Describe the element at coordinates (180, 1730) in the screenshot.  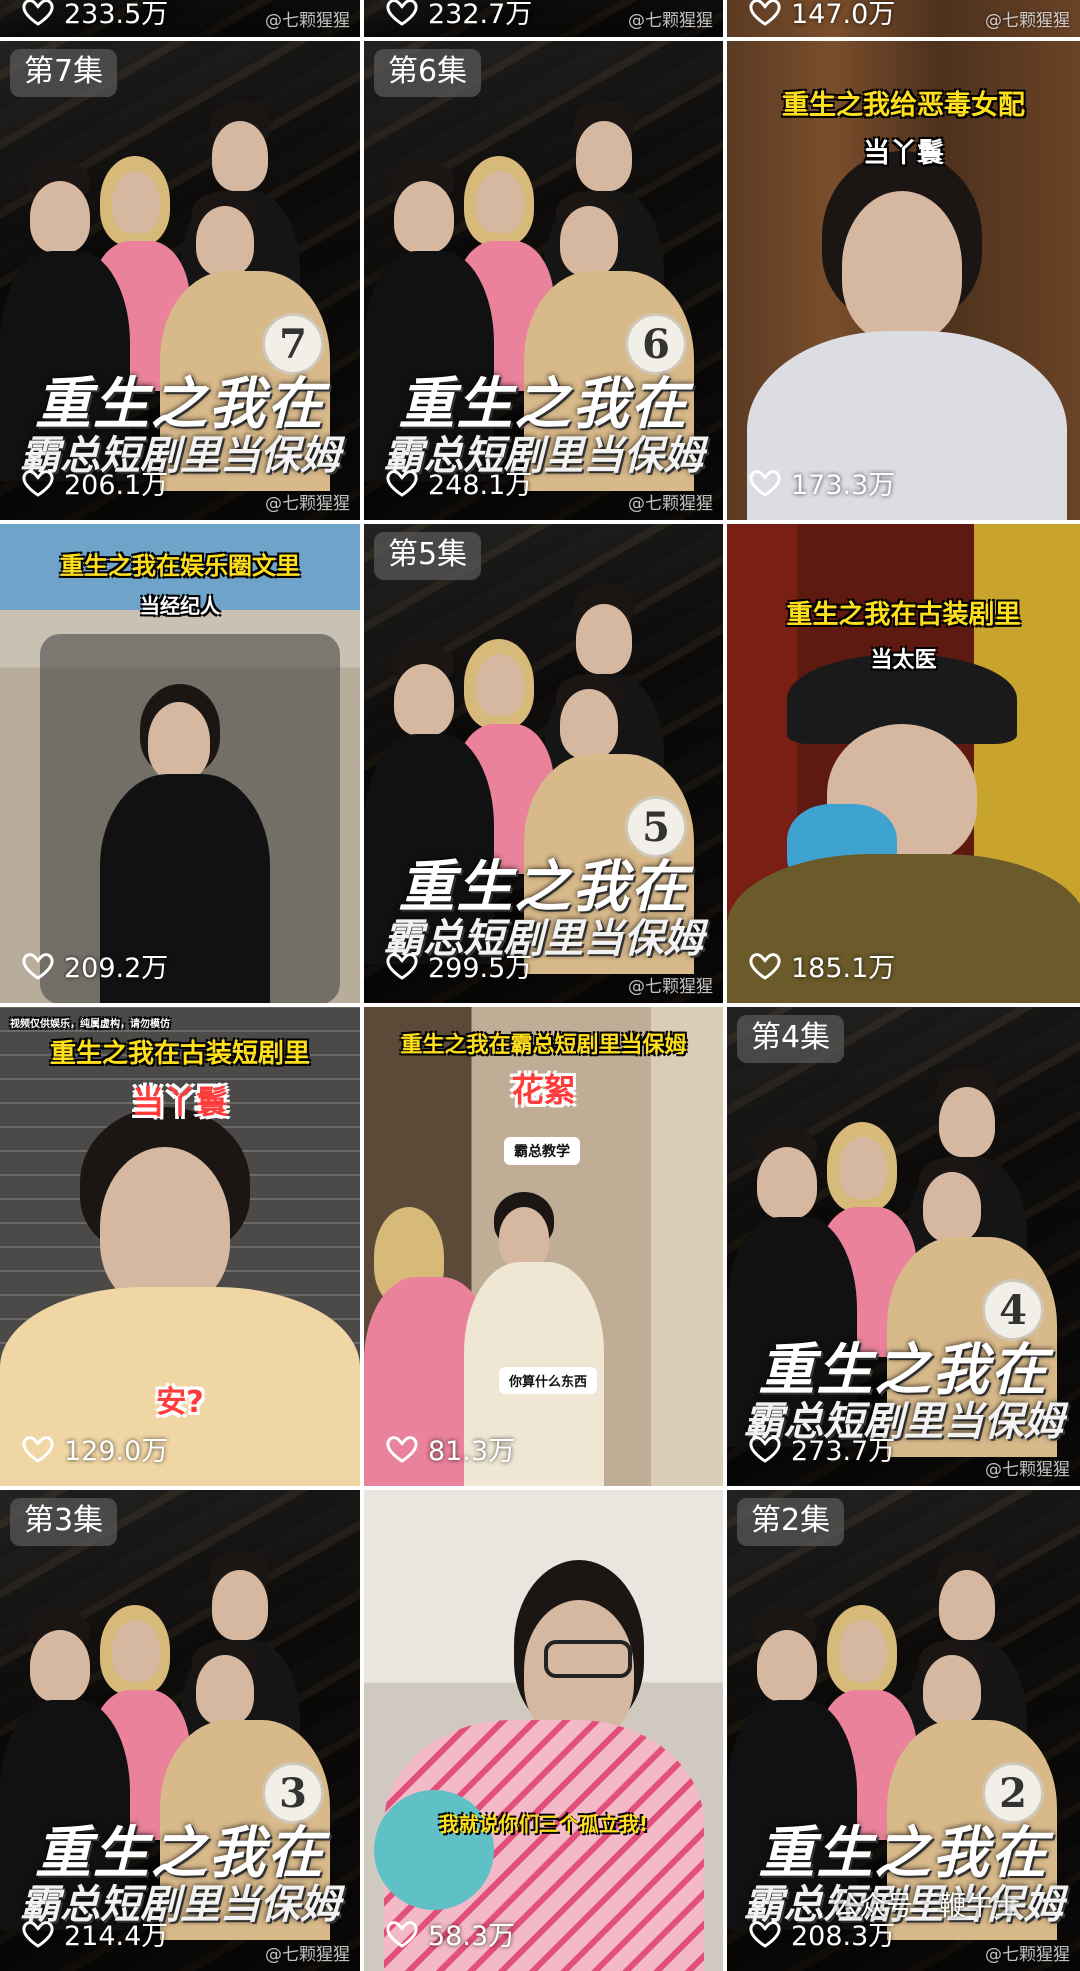
I see `video-card-ep3: 第3集 3 重生之我在 霸总短剧里当保姆 214.4万 @七颗猩猩` at that location.